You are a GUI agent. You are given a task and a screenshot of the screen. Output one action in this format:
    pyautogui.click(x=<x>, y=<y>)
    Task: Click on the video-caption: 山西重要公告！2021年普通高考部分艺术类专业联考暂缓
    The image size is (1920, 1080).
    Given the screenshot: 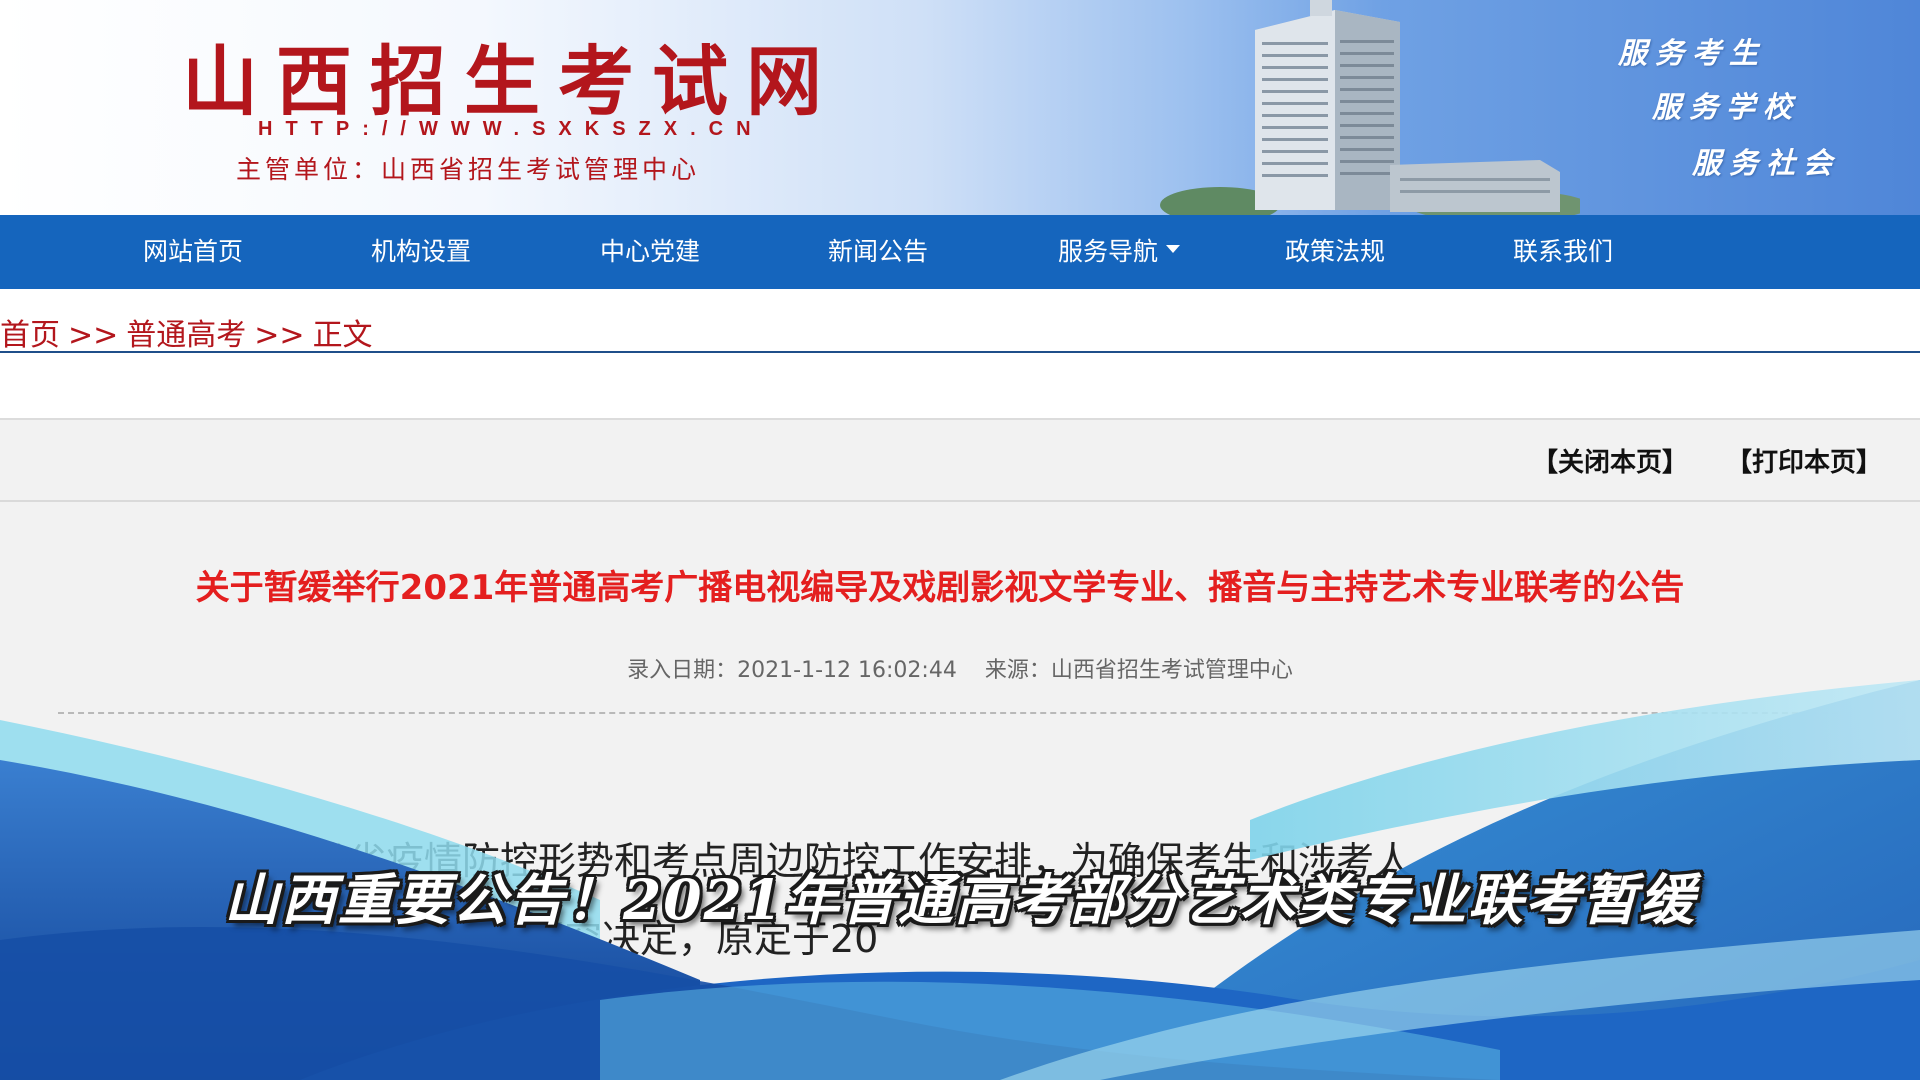 What is the action you would take?
    pyautogui.click(x=960, y=899)
    